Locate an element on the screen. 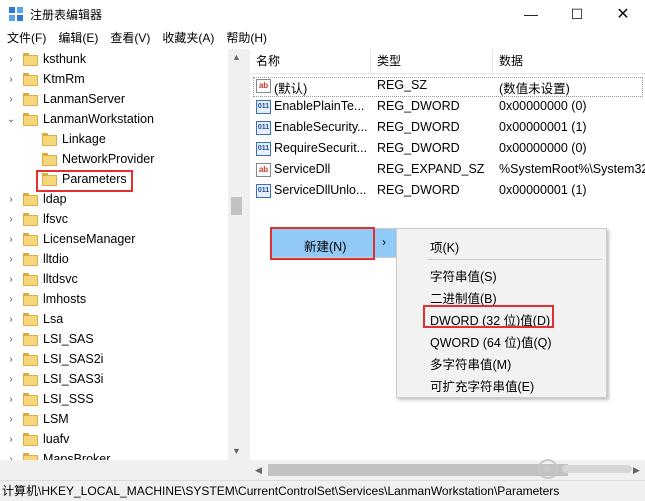  tree-item-label: NetworkProvider is located at coordinates (108, 159).